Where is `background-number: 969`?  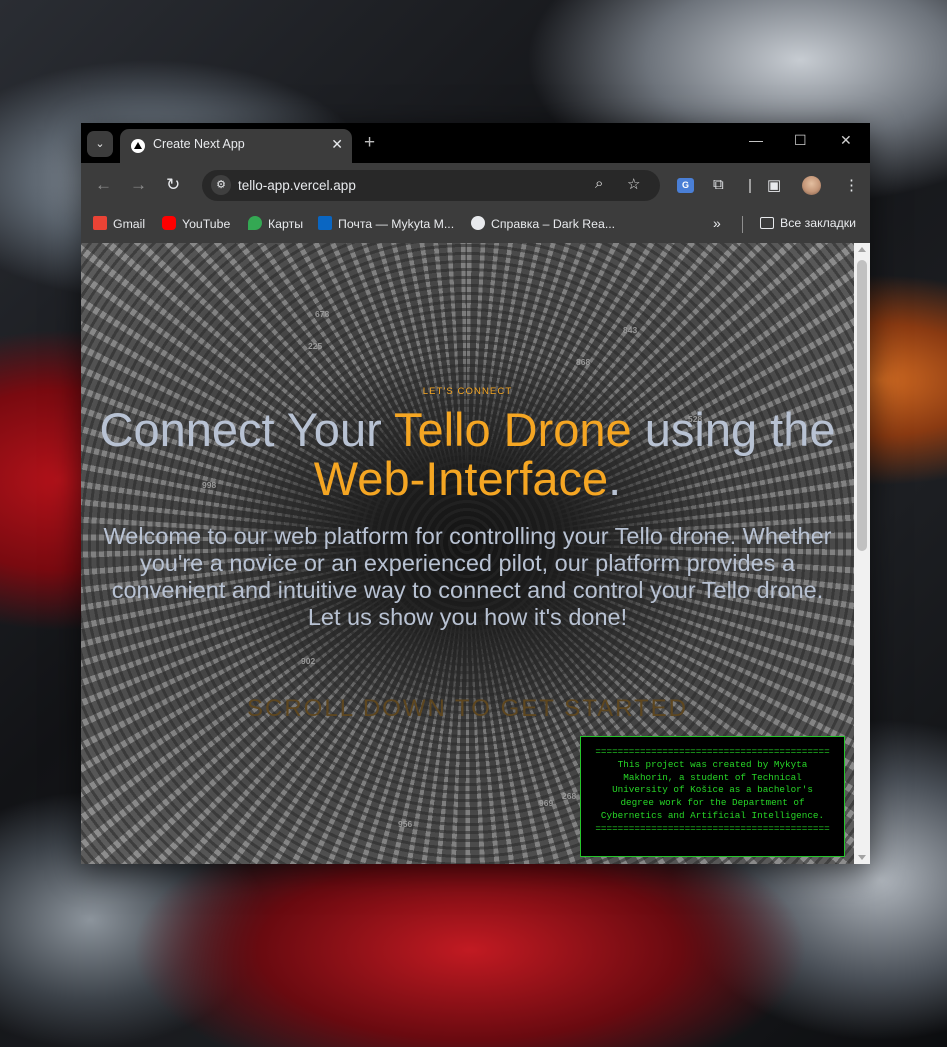 background-number: 969 is located at coordinates (546, 803).